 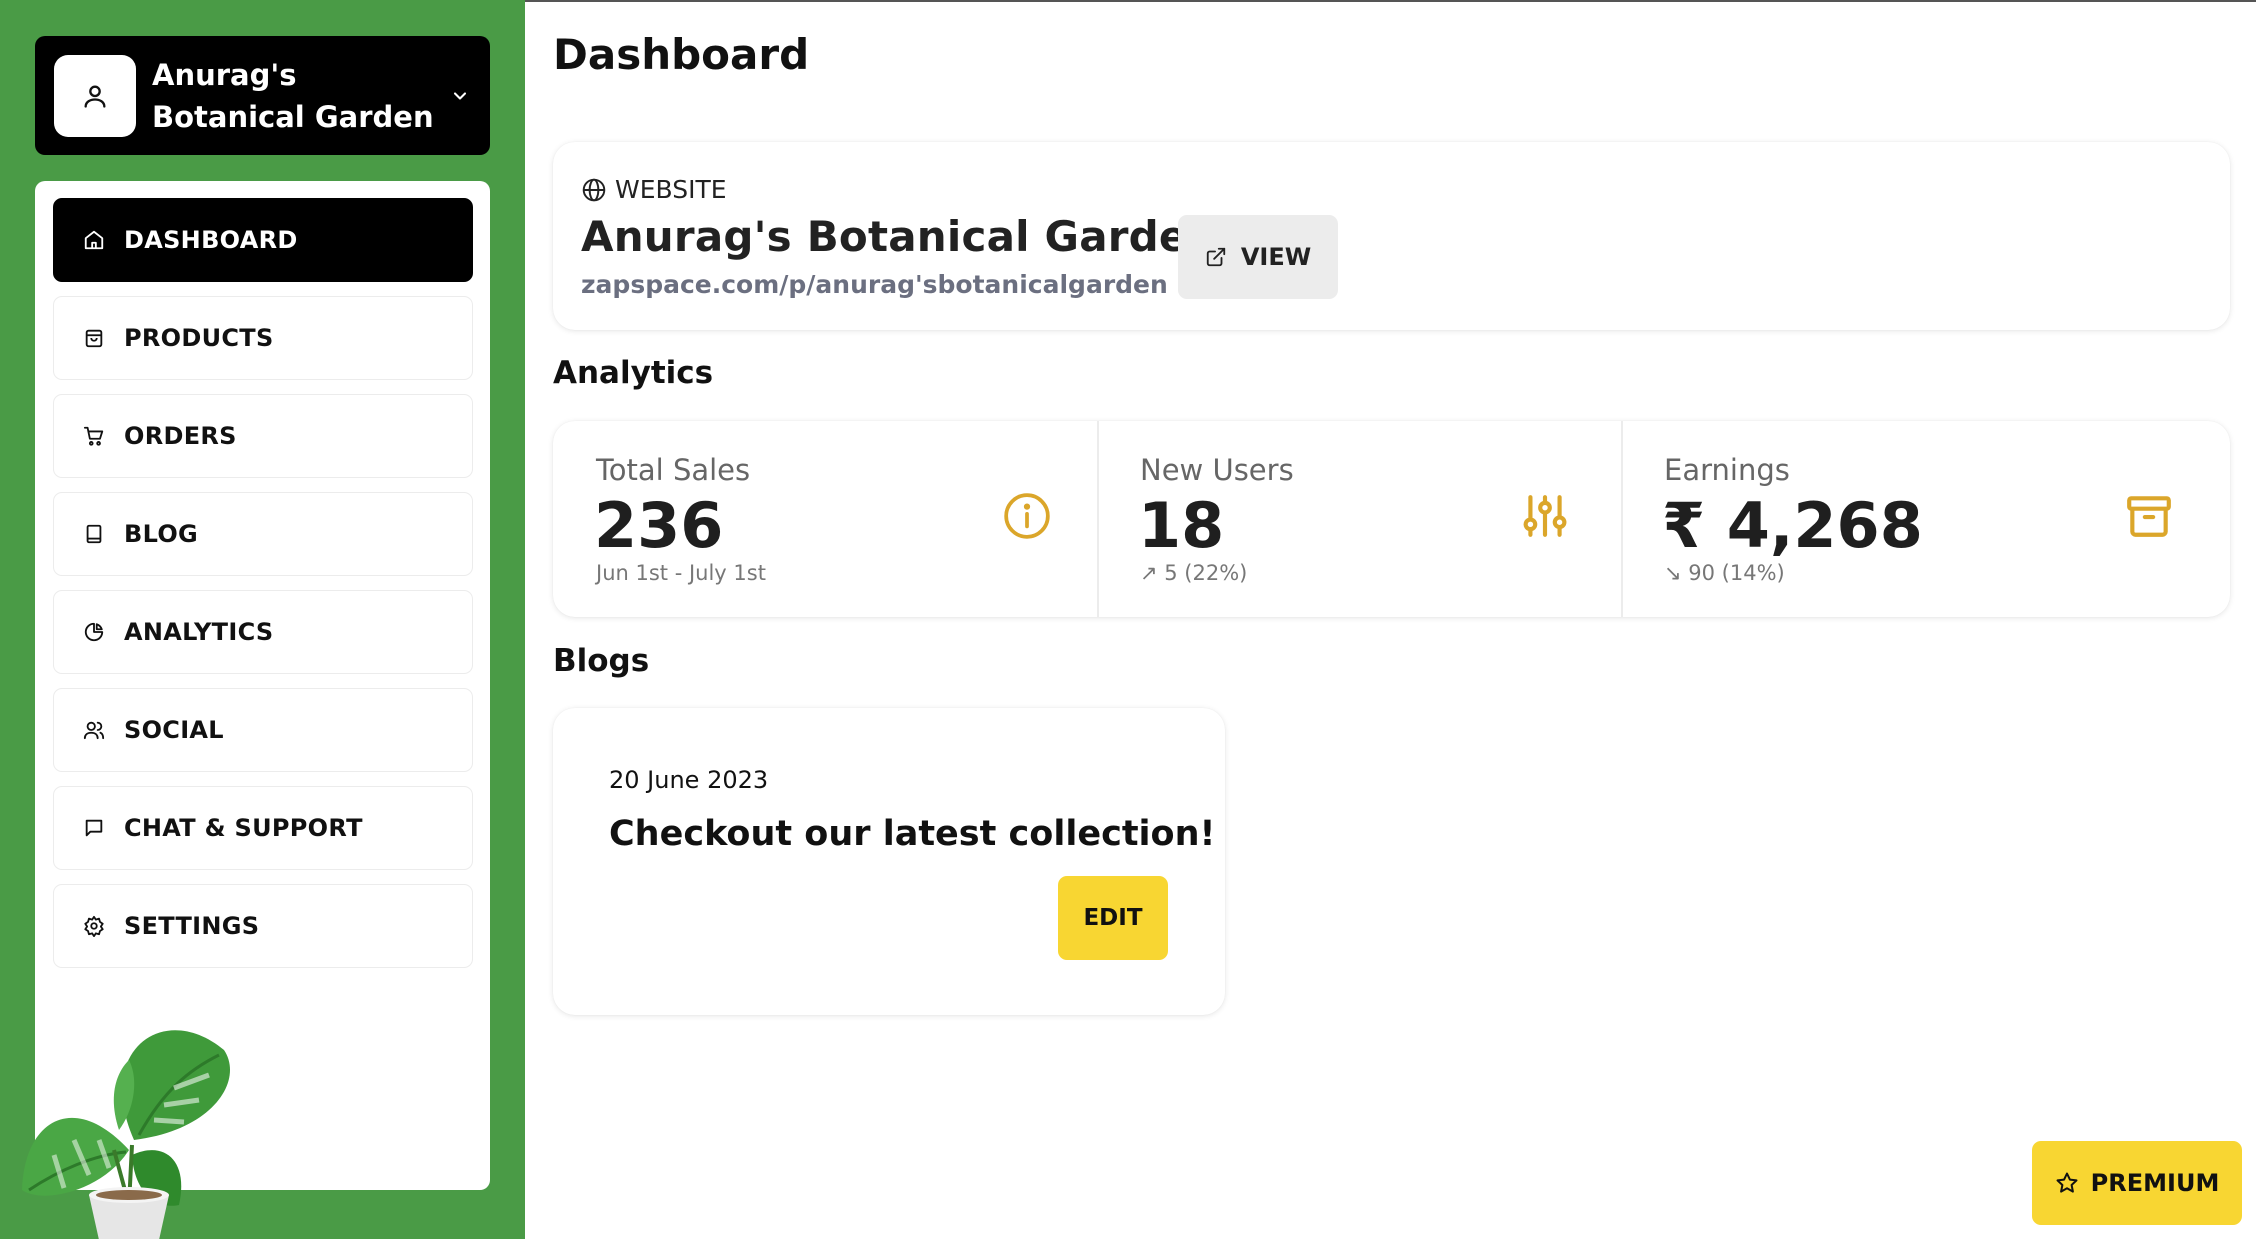 I want to click on sidebar-item-label: BLOG, so click(x=161, y=534).